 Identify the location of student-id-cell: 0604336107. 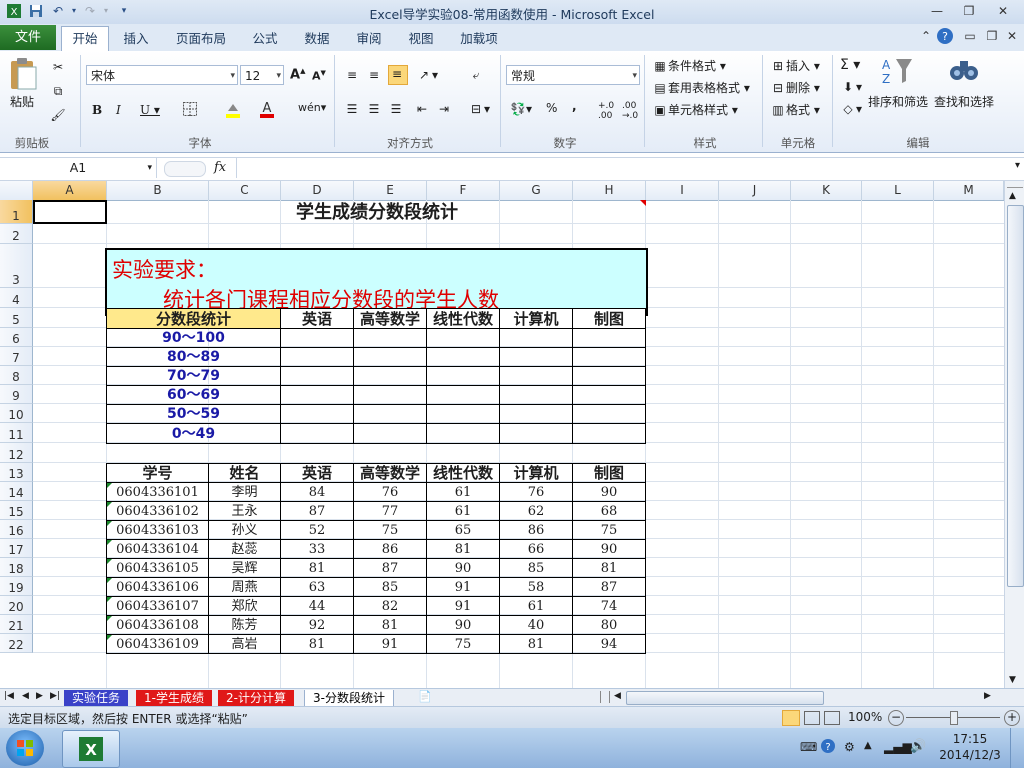
(157, 606).